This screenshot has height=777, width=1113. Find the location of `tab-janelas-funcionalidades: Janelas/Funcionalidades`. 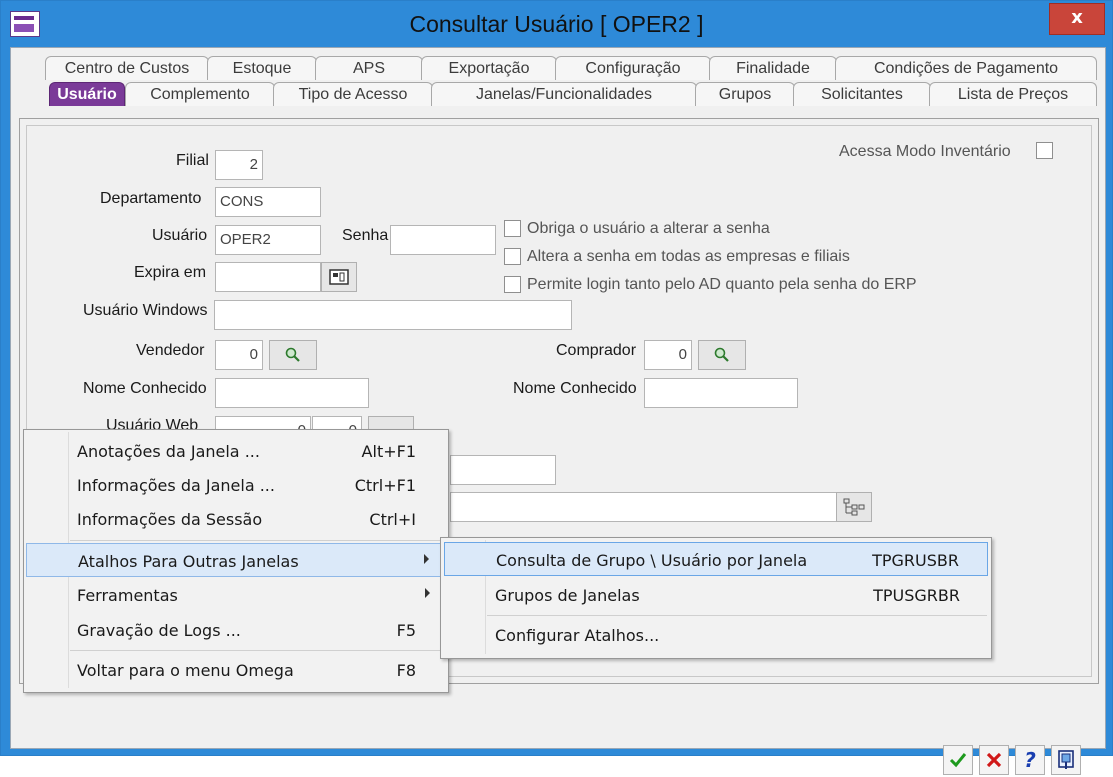

tab-janelas-funcionalidades: Janelas/Funcionalidades is located at coordinates (564, 94).